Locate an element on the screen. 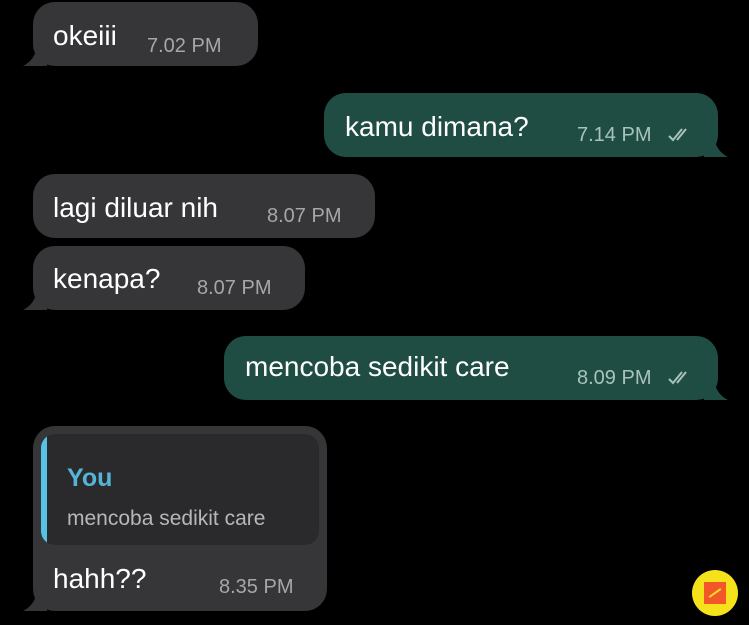 This screenshot has height=625, width=749. message-time: 7.14 PM is located at coordinates (614, 135).